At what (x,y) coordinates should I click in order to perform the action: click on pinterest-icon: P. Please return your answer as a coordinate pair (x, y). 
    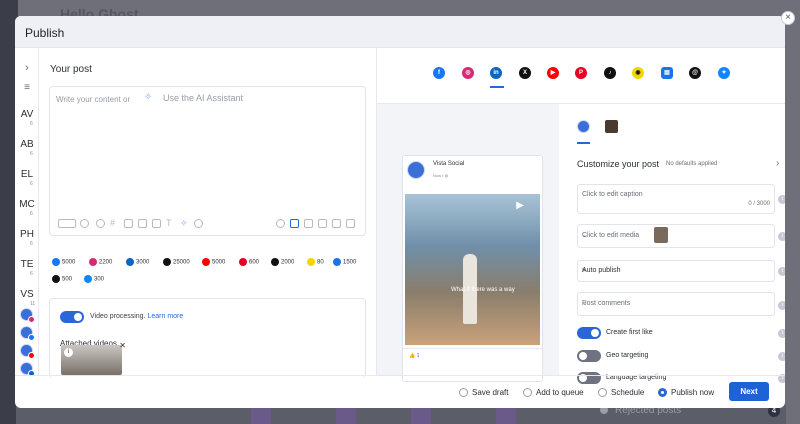
    Looking at the image, I should click on (581, 73).